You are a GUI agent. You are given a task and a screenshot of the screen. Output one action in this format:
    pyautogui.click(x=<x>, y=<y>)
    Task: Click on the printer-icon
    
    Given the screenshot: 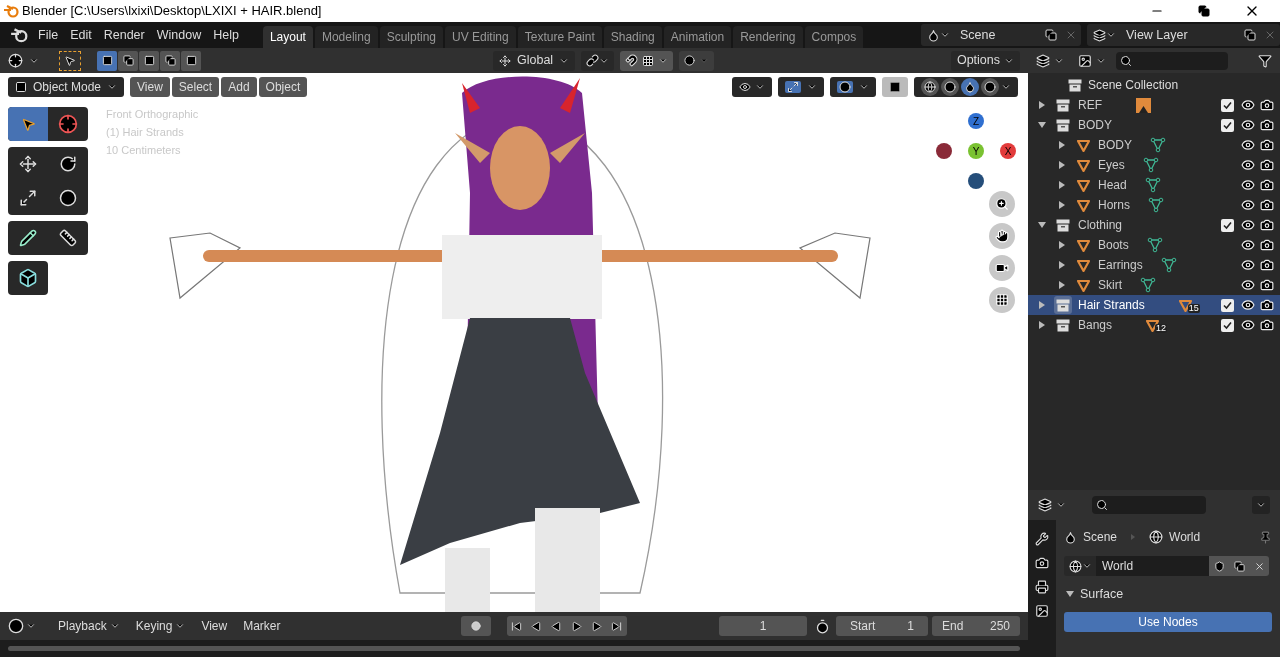 What is the action you would take?
    pyautogui.click(x=1042, y=587)
    